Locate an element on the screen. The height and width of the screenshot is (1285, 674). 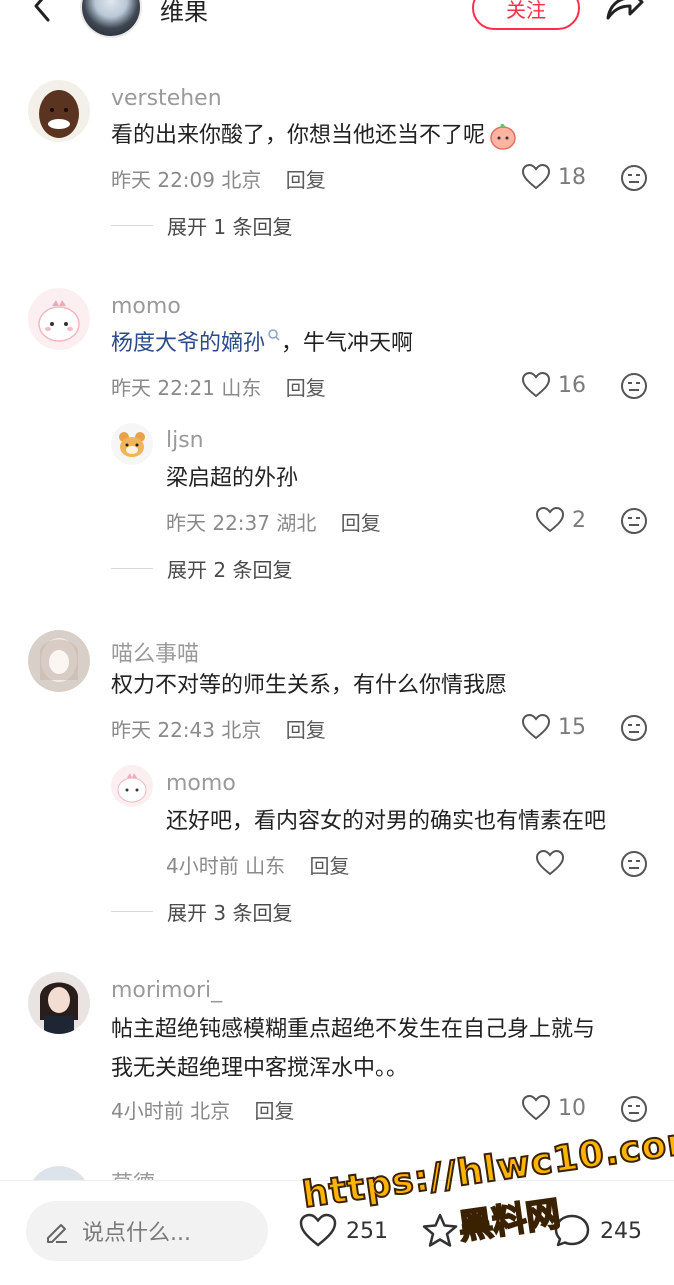
author-avatar is located at coordinates (111, 19).